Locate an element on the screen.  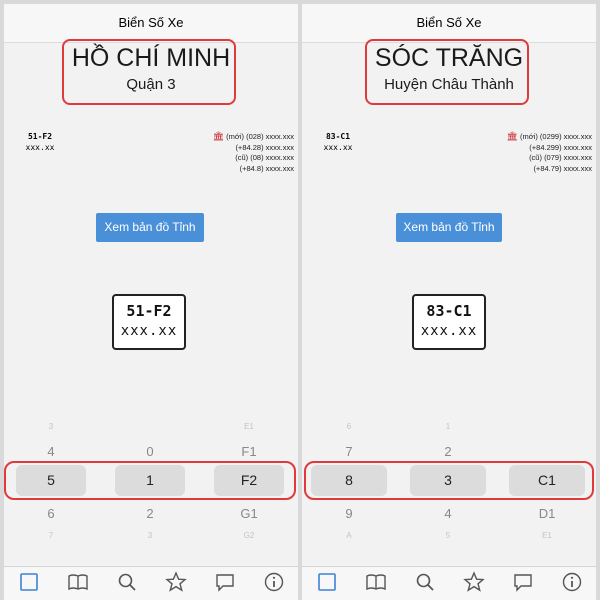
phone-line: (+84.28) xxxx.xxx is located at coordinates (264, 147).